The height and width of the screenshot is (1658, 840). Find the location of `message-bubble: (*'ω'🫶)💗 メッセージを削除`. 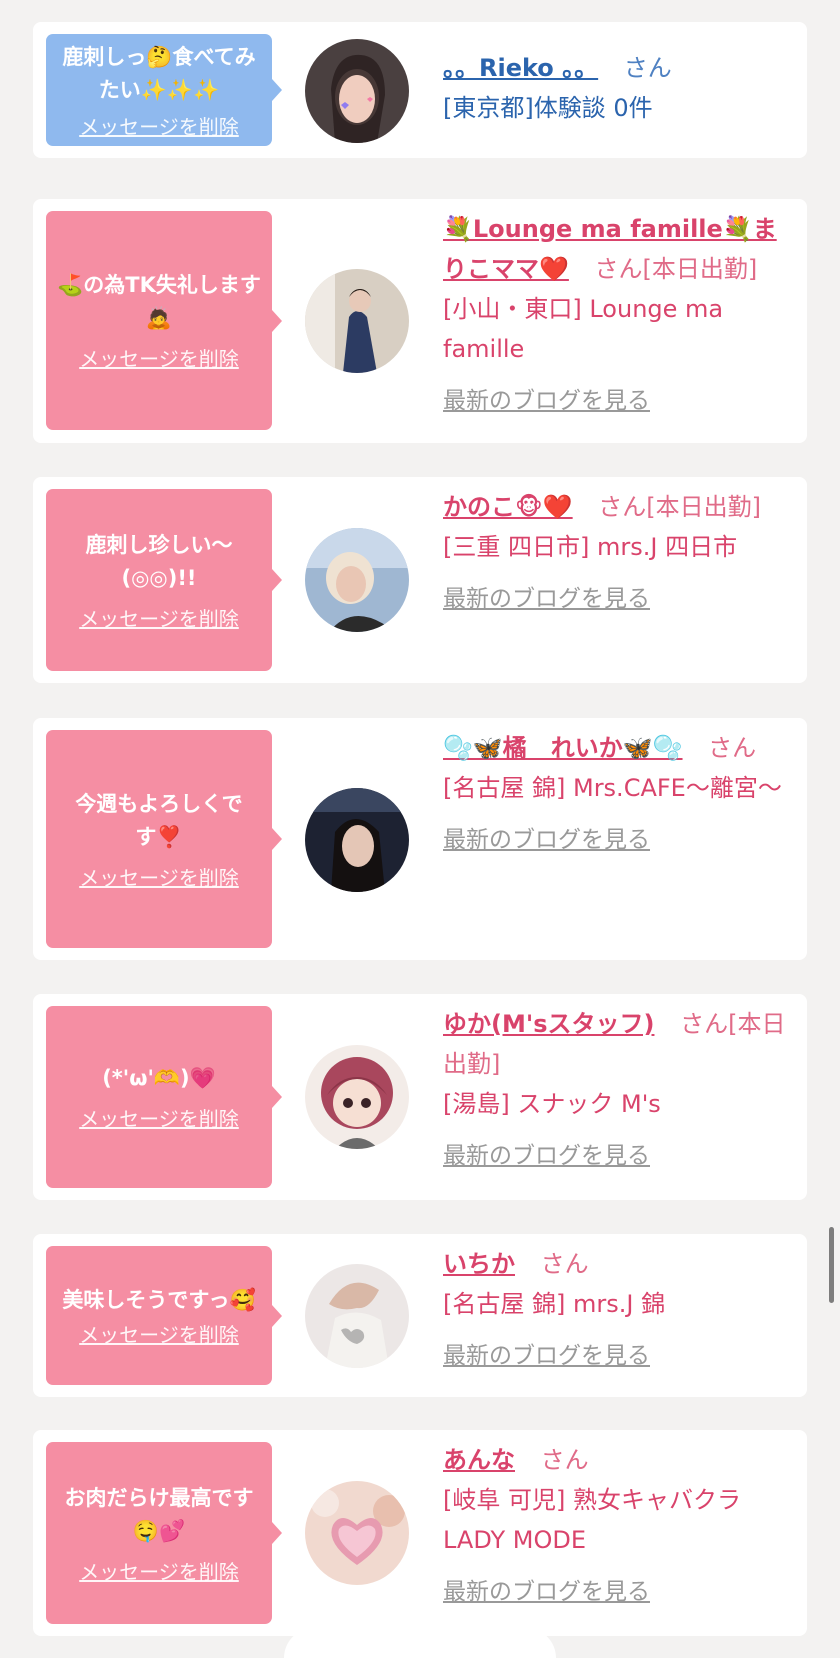

message-bubble: (*'ω'🫶)💗 メッセージを削除 is located at coordinates (164, 1097).